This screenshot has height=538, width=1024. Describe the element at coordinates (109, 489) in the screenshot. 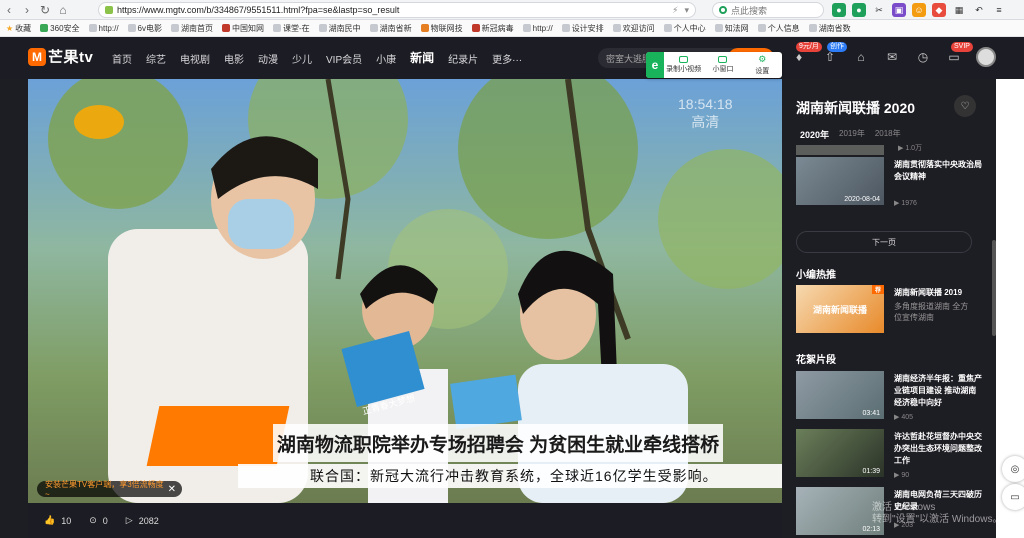

I see `client-promo-banner: 安装芒果TV客户端，享3倍流畅度 ~ ✕` at that location.